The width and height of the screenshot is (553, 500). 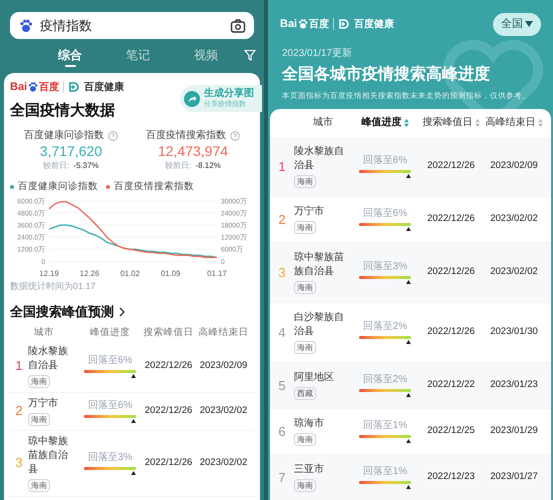 I want to click on progress-label: 回落至2%, so click(x=385, y=327).